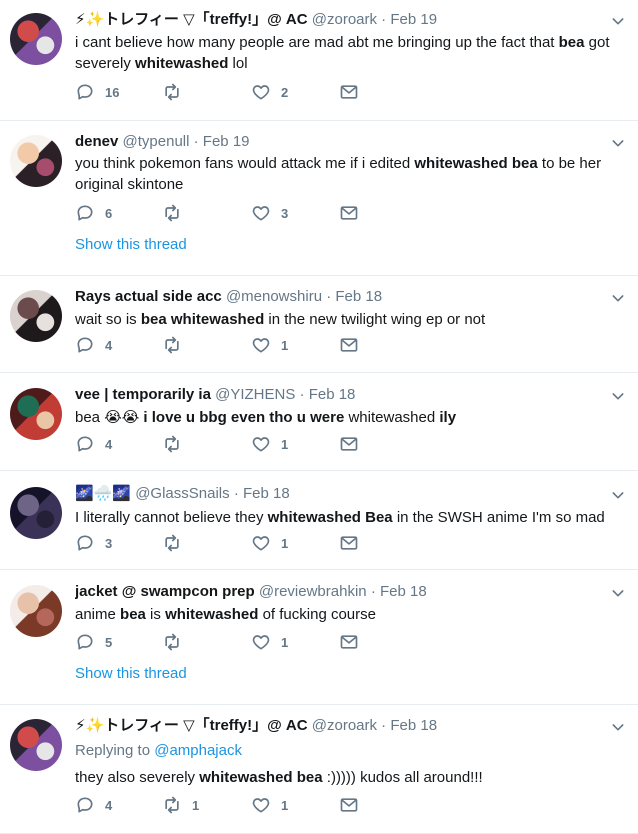 The width and height of the screenshot is (638, 834). What do you see at coordinates (148, 296) in the screenshot?
I see `display-name: Rays actual side acc` at bounding box center [148, 296].